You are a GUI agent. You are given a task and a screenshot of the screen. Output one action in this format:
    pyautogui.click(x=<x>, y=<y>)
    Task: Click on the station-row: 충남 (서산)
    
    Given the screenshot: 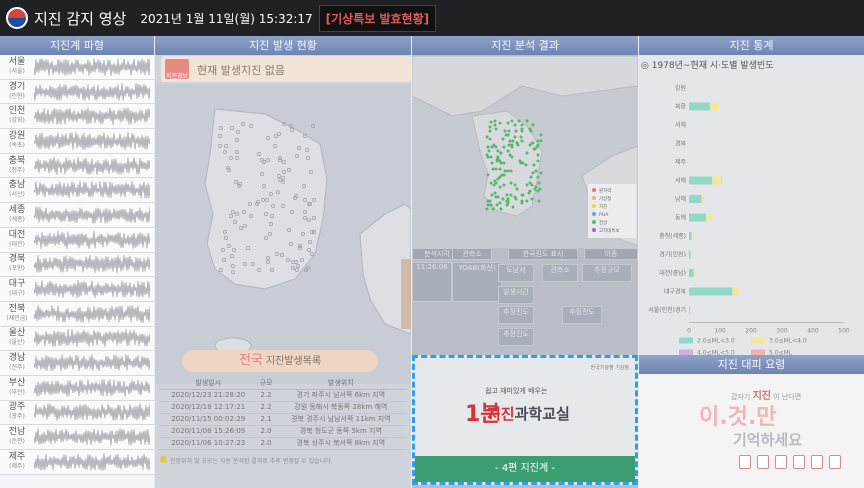 What is the action you would take?
    pyautogui.click(x=77, y=191)
    